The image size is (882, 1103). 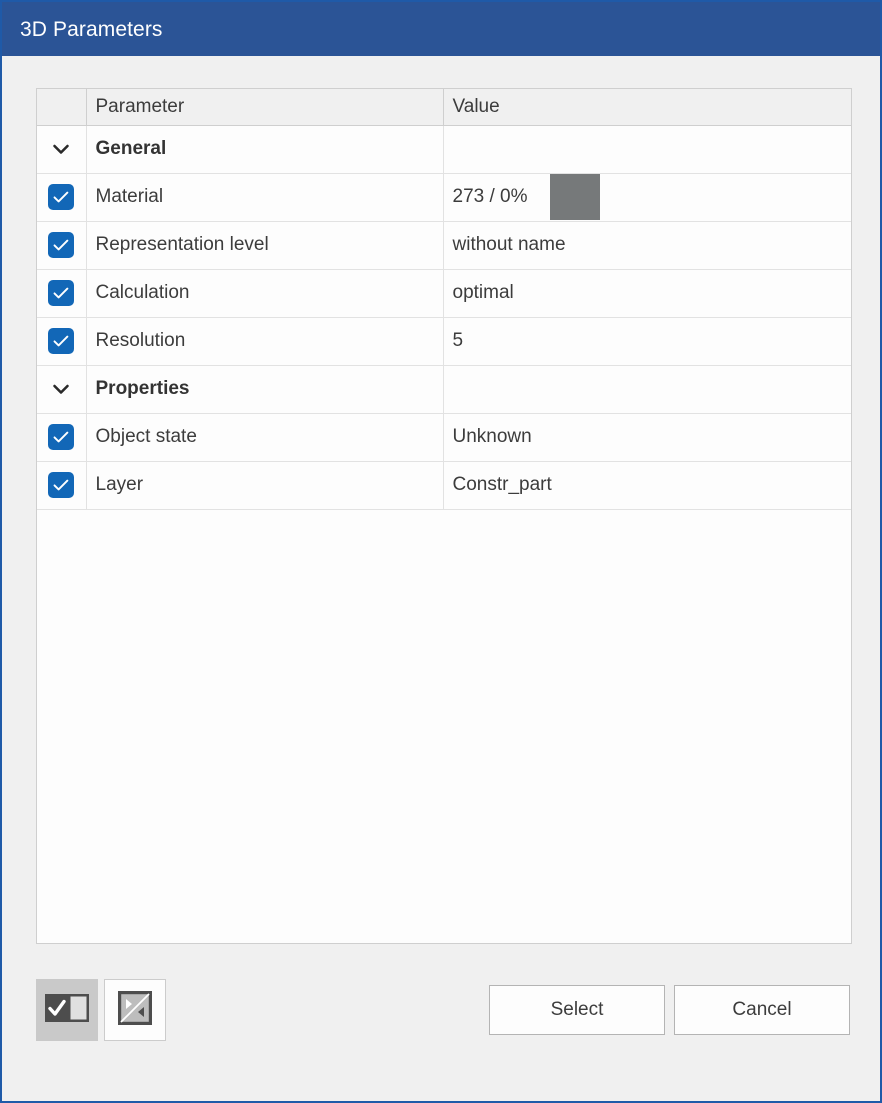 I want to click on parameter-value: Constr_part, so click(x=647, y=485).